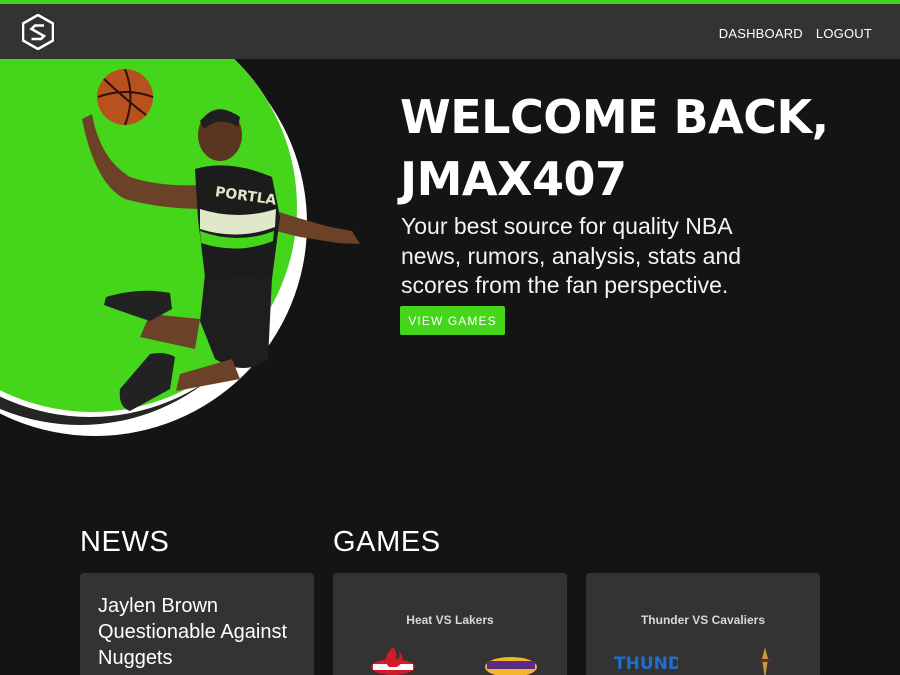 The width and height of the screenshot is (900, 675). What do you see at coordinates (511, 666) in the screenshot?
I see `lakers-logo-icon` at bounding box center [511, 666].